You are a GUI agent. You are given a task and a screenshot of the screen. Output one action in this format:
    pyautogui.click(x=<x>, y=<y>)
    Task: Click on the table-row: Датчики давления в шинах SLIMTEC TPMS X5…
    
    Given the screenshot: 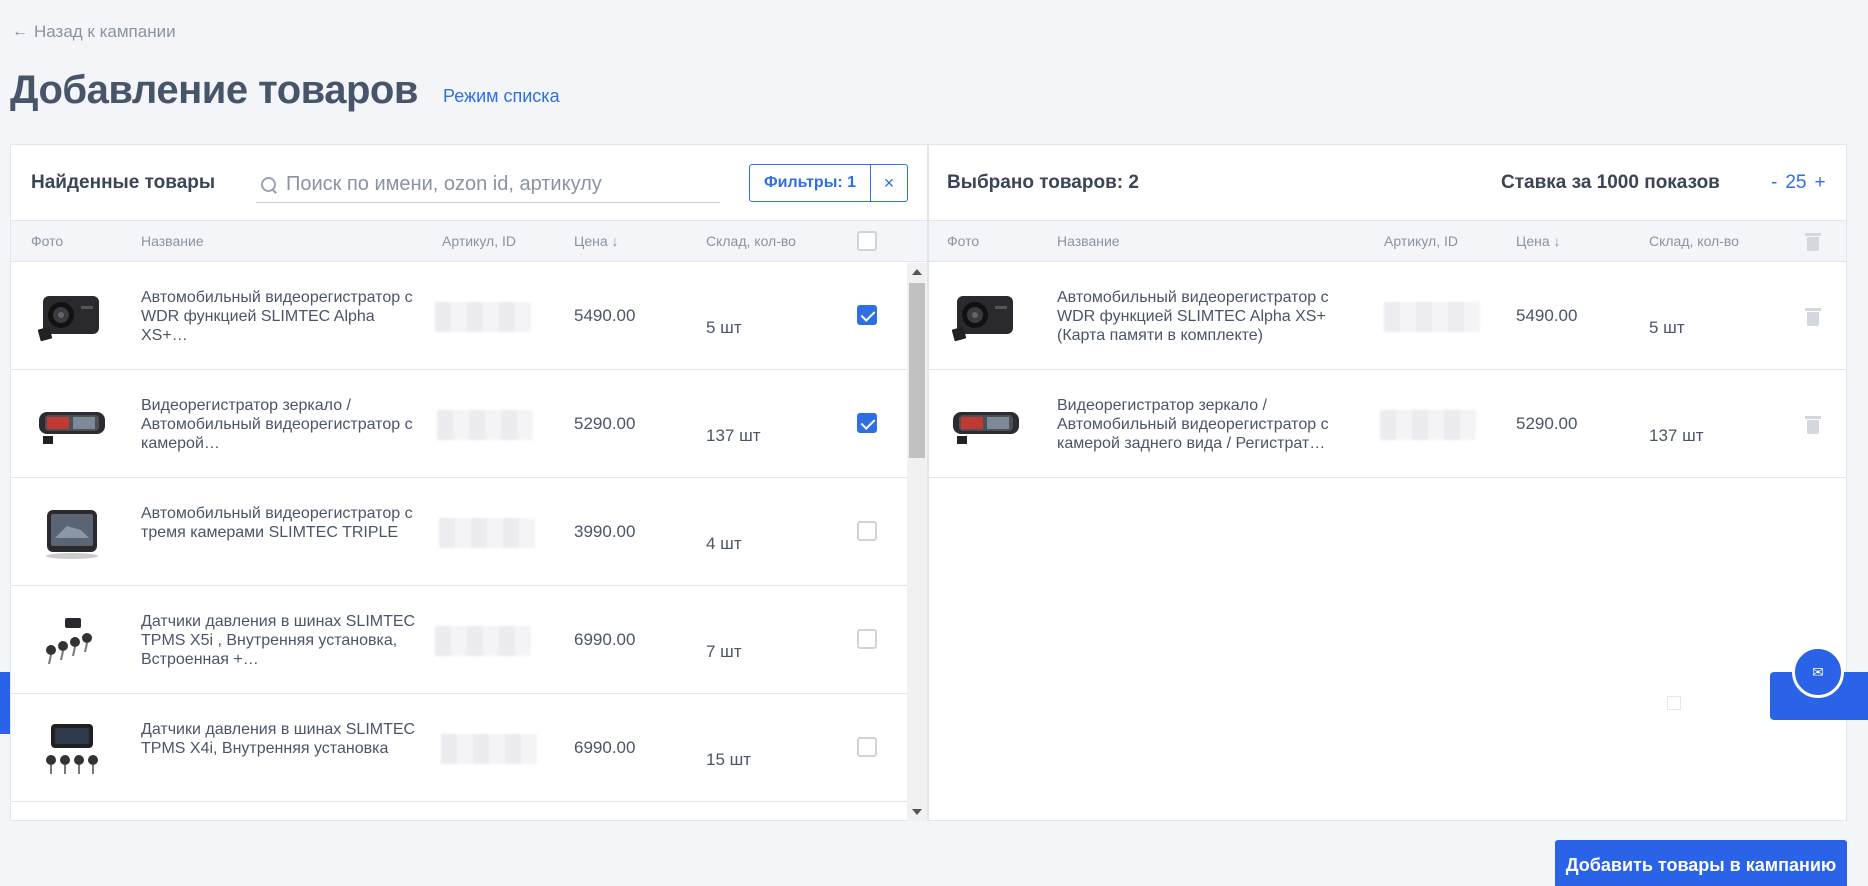 What is the action you would take?
    pyautogui.click(x=469, y=640)
    